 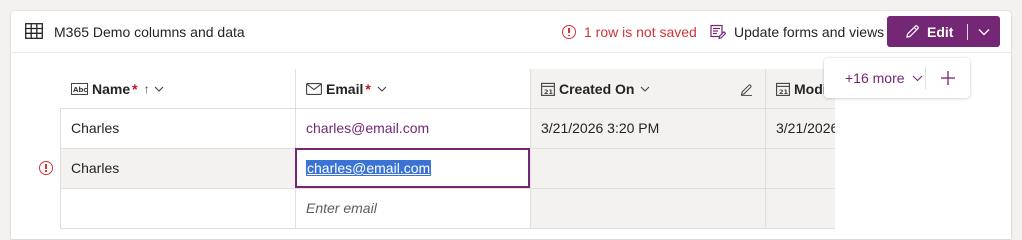 I want to click on row-error-icon, so click(x=46, y=168).